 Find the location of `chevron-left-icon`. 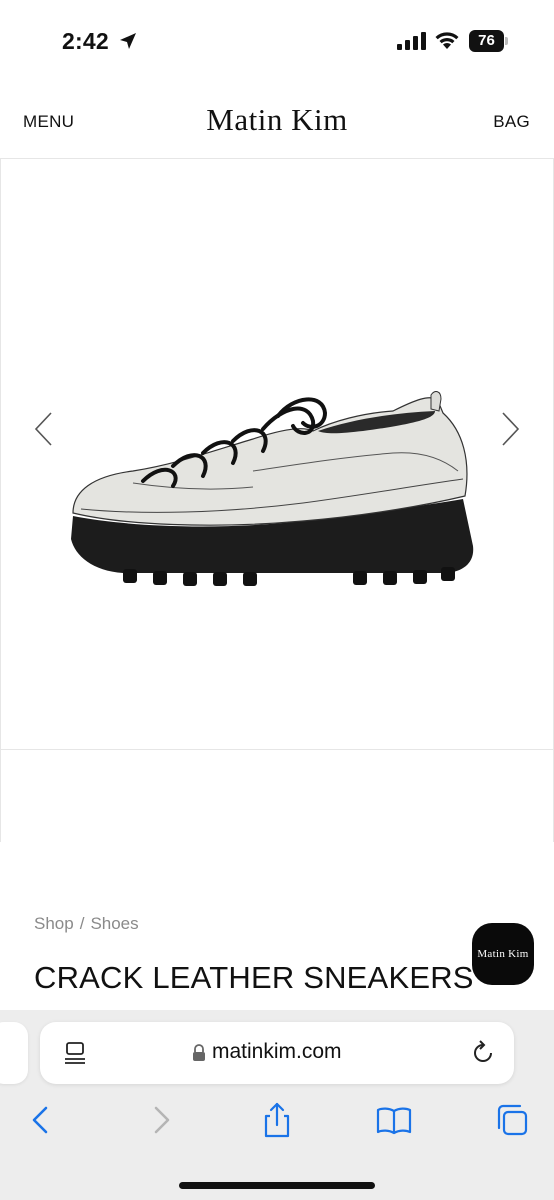

chevron-left-icon is located at coordinates (44, 429).